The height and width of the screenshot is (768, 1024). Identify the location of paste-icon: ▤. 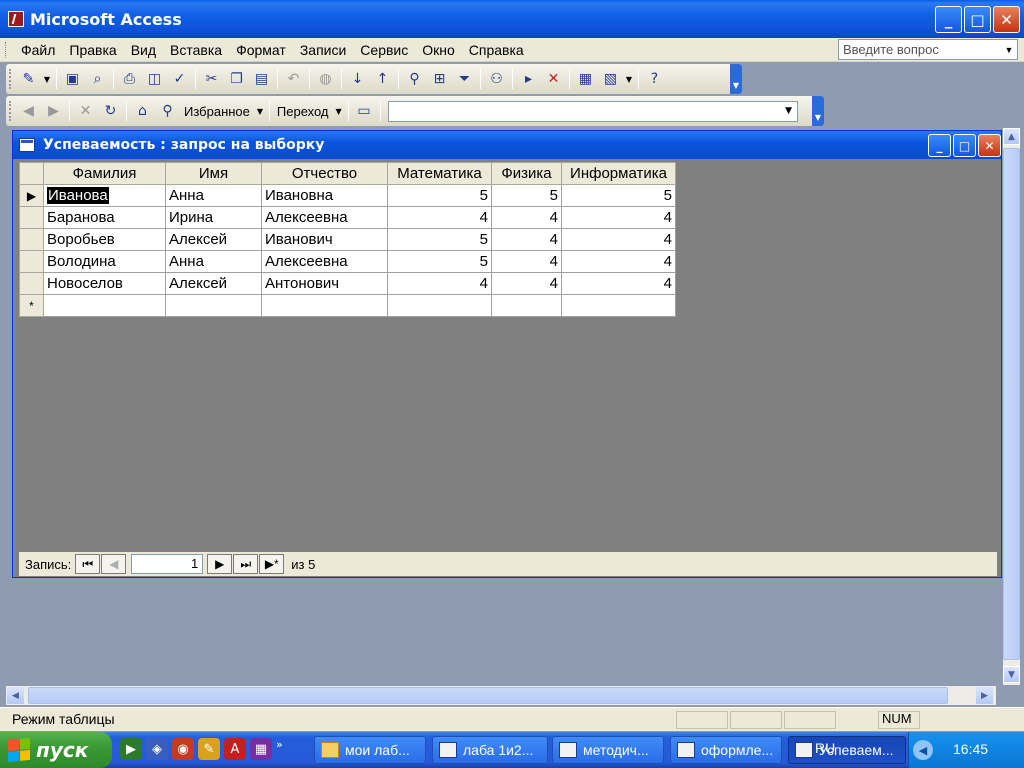
(261, 79).